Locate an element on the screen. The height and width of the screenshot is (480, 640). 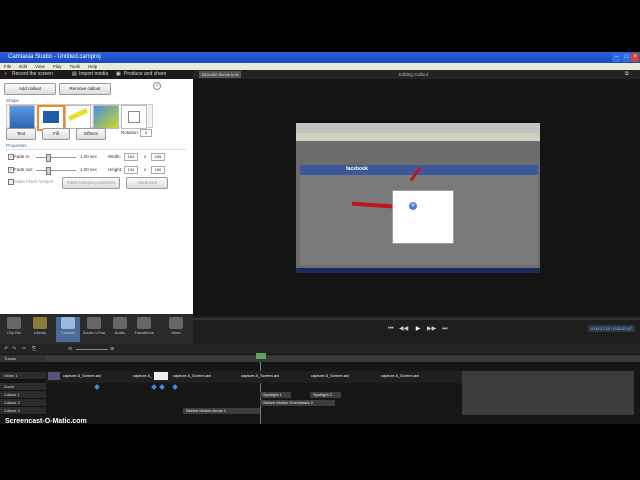
track-video-1: Video 1 is located at coordinates (23, 376).